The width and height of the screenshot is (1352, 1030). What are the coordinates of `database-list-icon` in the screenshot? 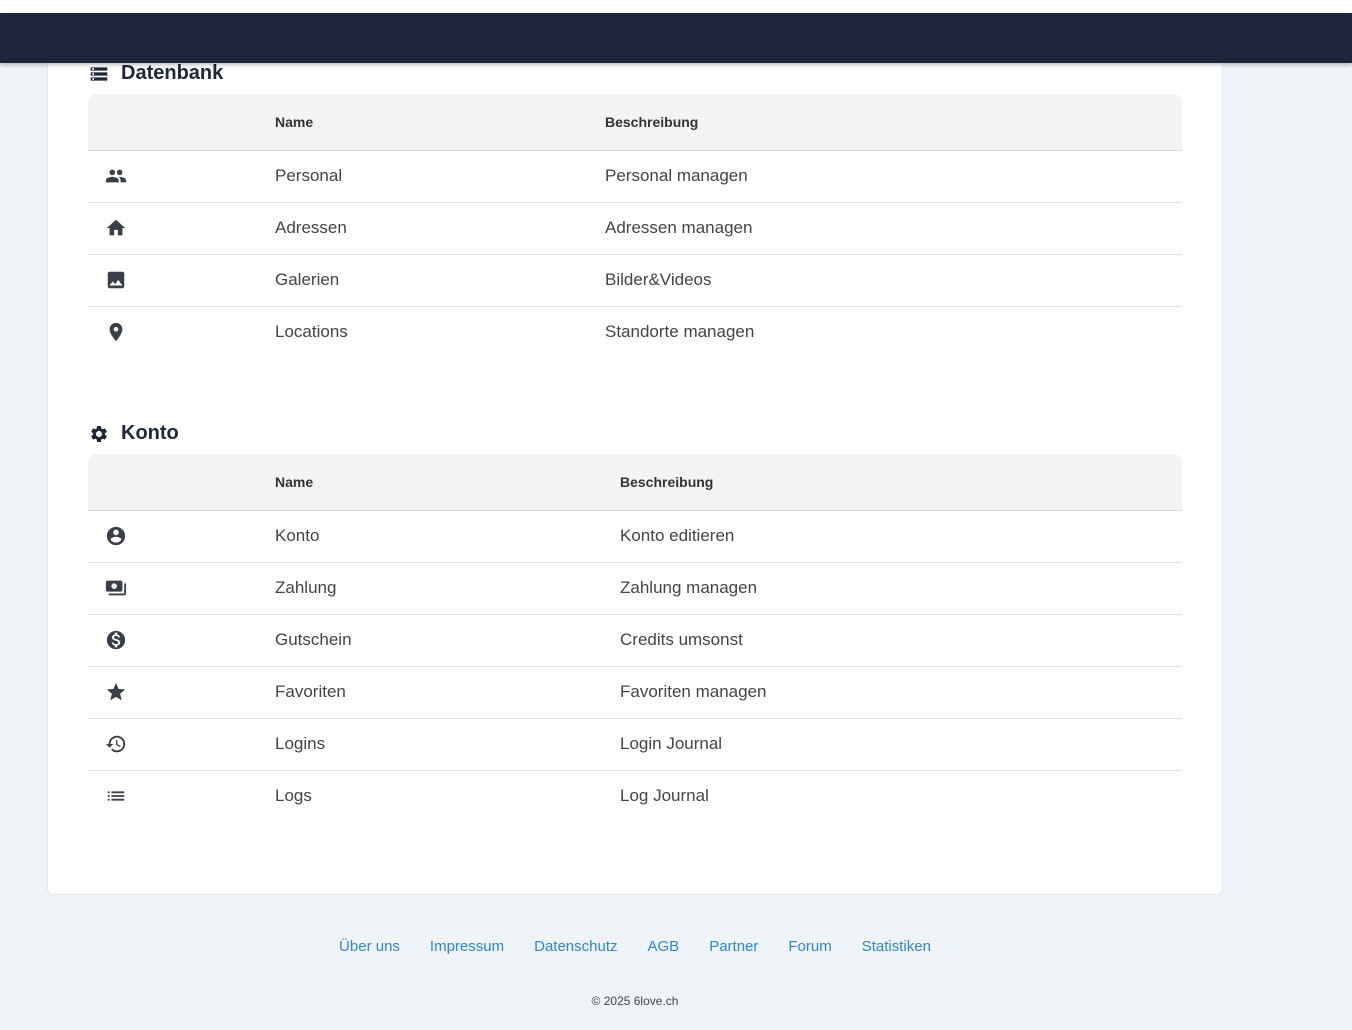 It's located at (99, 73).